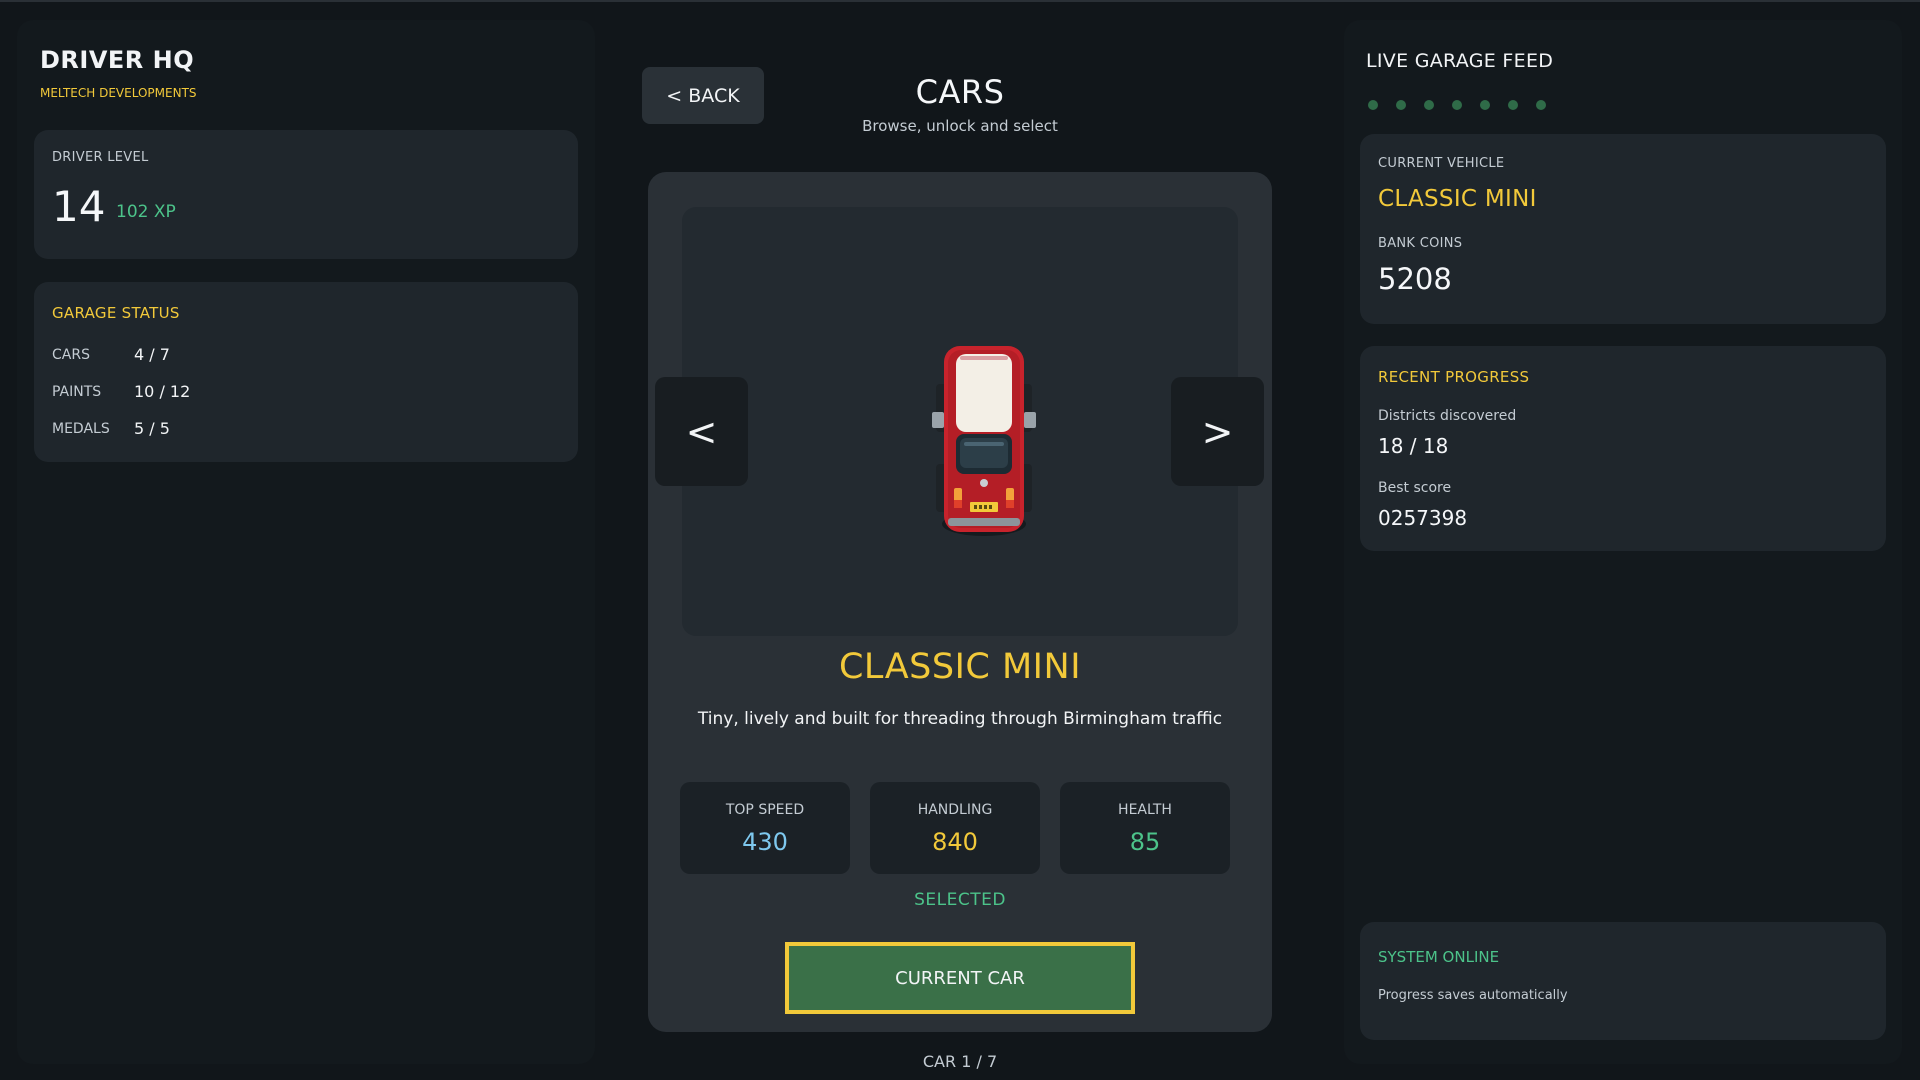  What do you see at coordinates (1439, 957) in the screenshot?
I see `system-status: SYSTEM ONLINE` at bounding box center [1439, 957].